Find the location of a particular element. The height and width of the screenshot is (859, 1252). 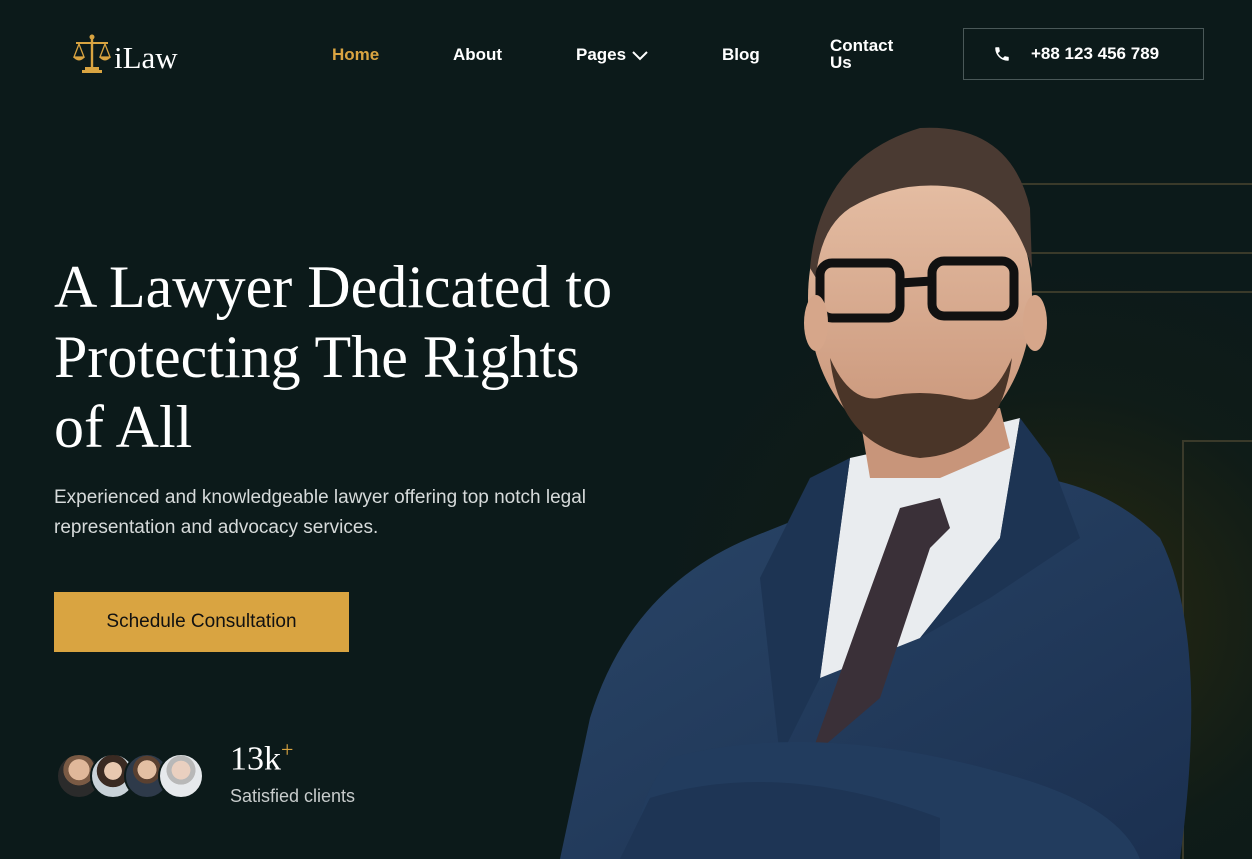

scales-of-justice-icon is located at coordinates (92, 53).